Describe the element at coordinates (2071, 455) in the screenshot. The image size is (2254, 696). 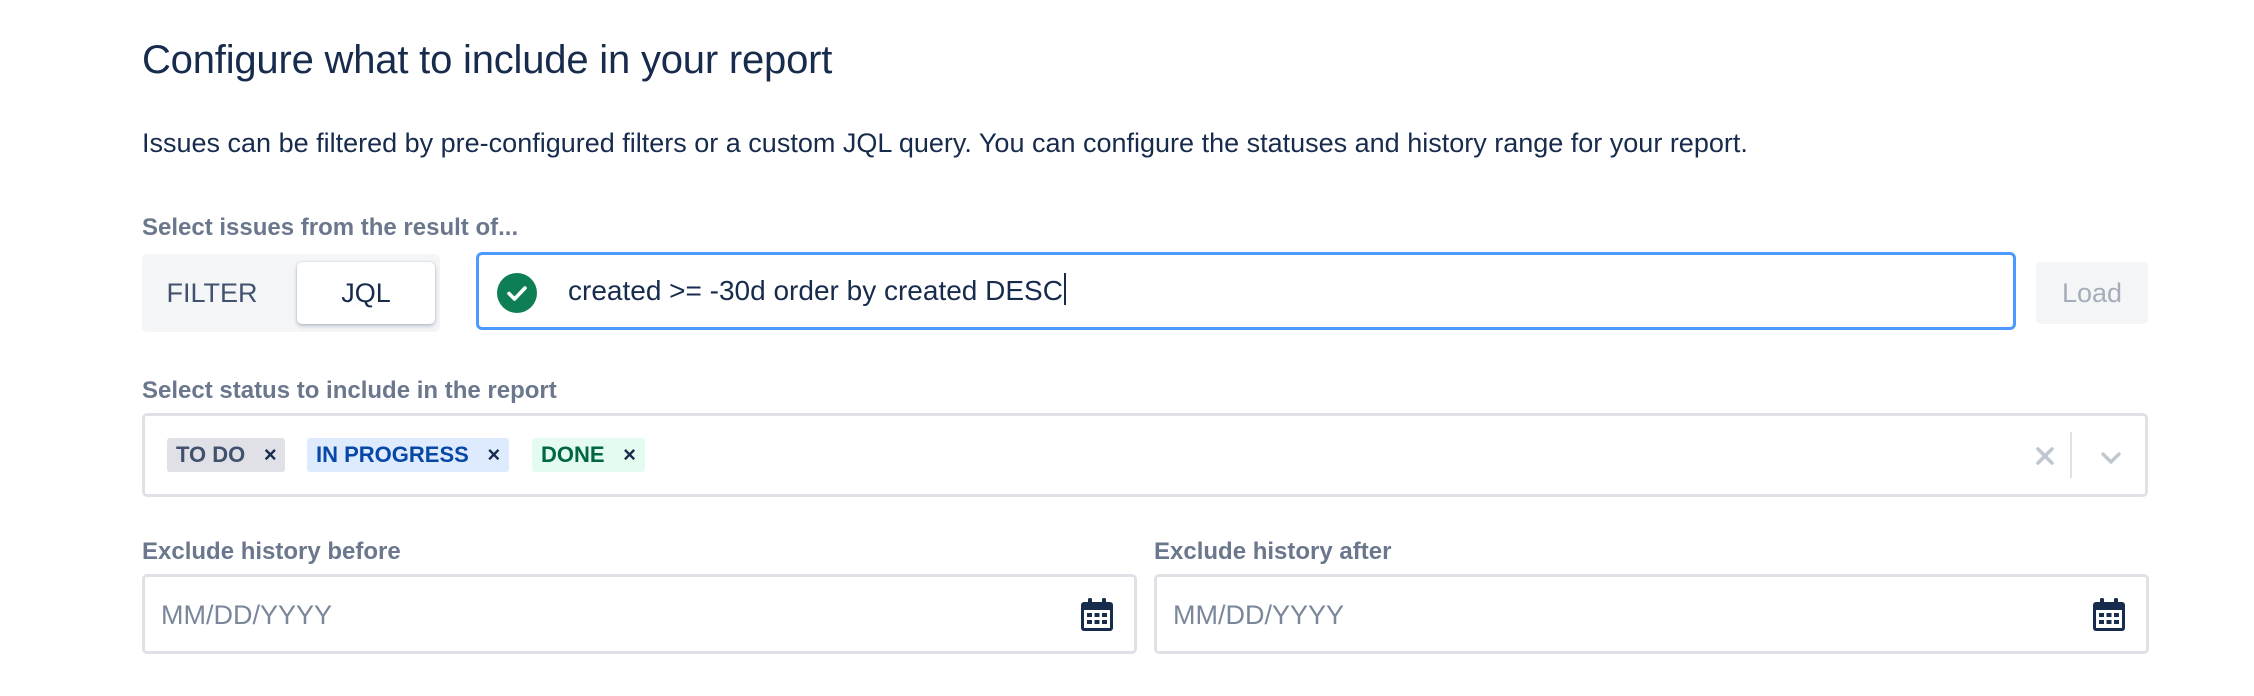
I see `dropdown-separator` at that location.